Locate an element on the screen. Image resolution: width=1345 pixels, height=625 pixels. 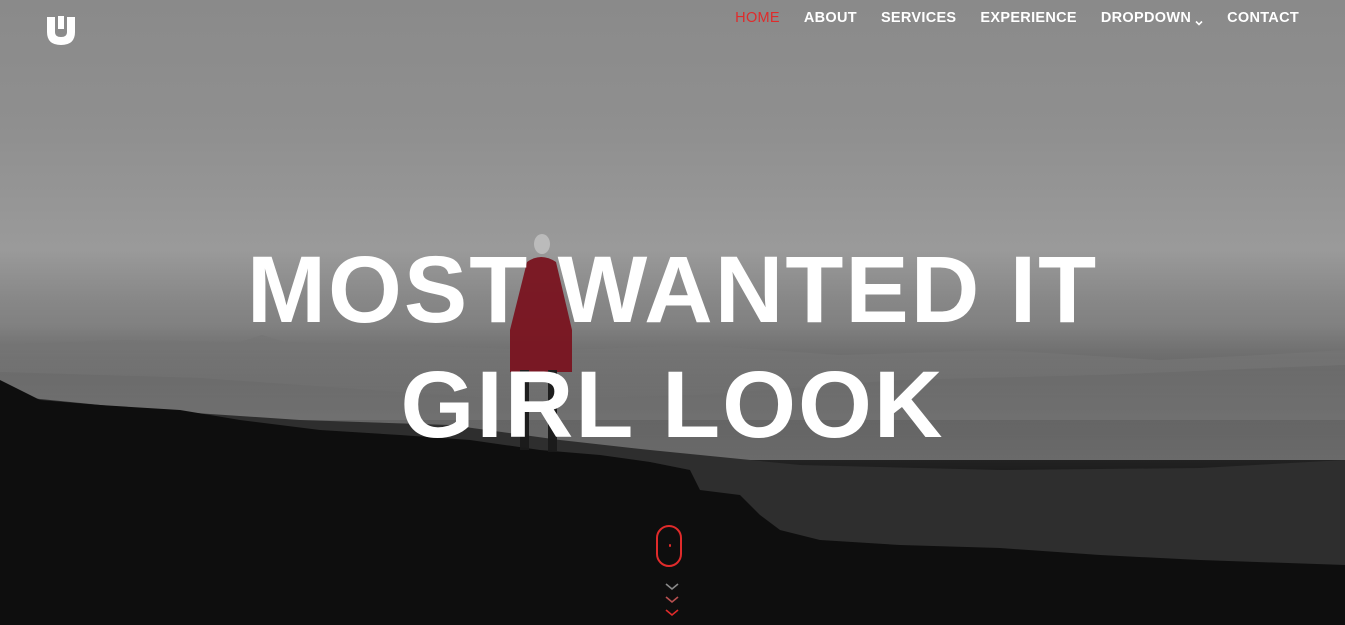
nav-item-contact: CONTACT is located at coordinates (1263, 18).